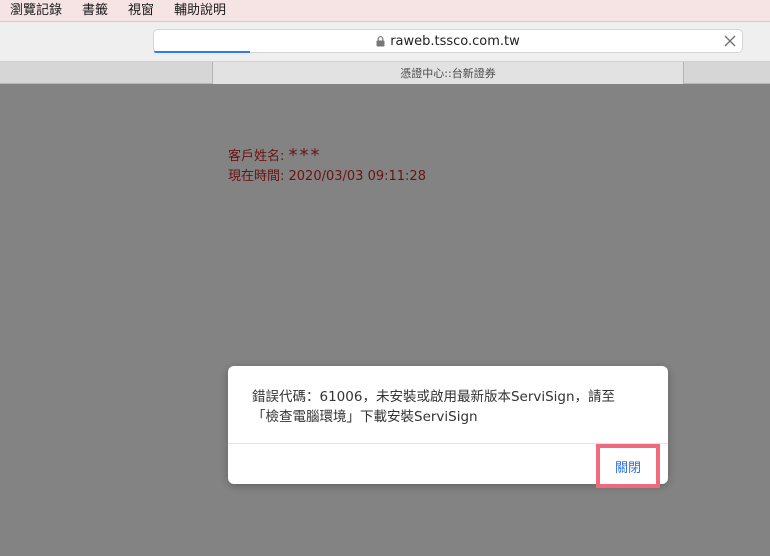 This screenshot has width=770, height=556. I want to click on menu-help: 輔助說明, so click(200, 11).